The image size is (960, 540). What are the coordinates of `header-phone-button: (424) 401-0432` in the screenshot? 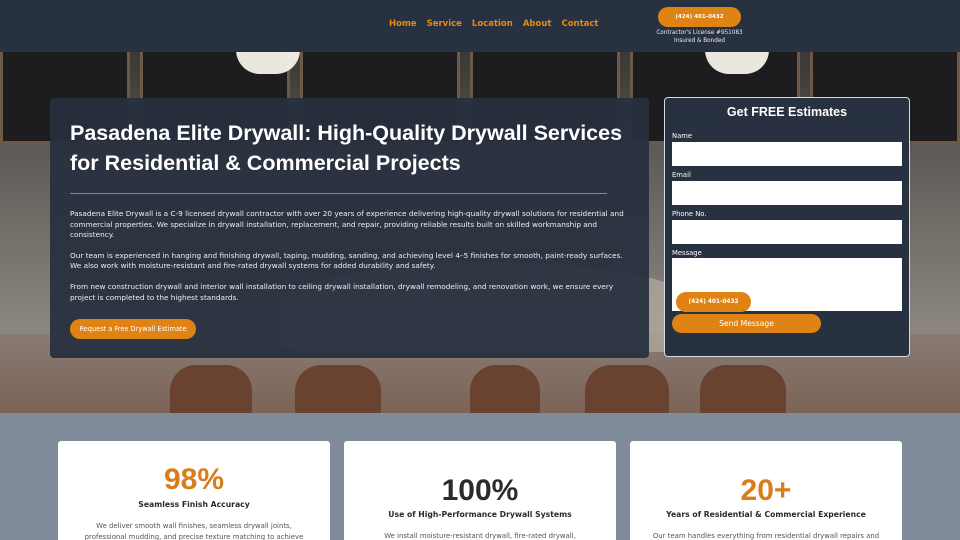 It's located at (699, 17).